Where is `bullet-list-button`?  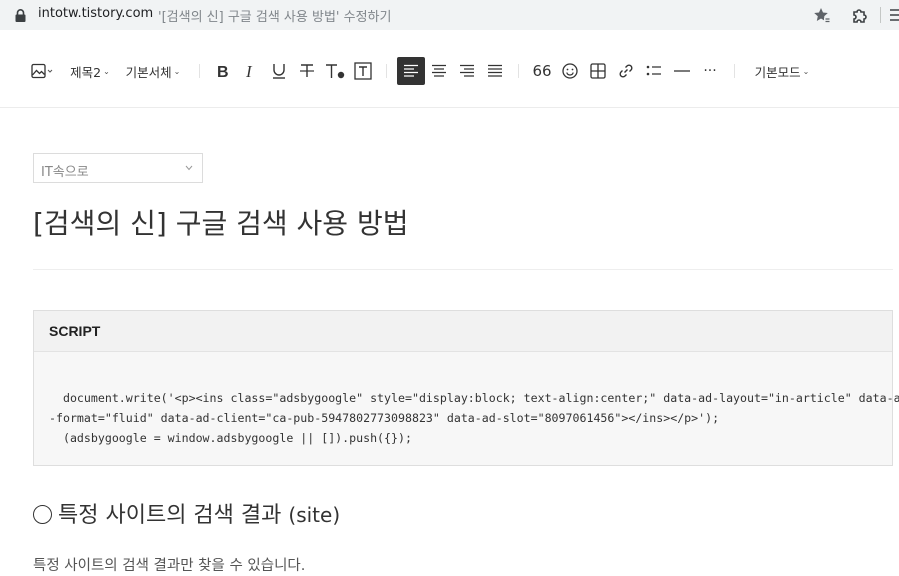
bullet-list-button is located at coordinates (654, 71).